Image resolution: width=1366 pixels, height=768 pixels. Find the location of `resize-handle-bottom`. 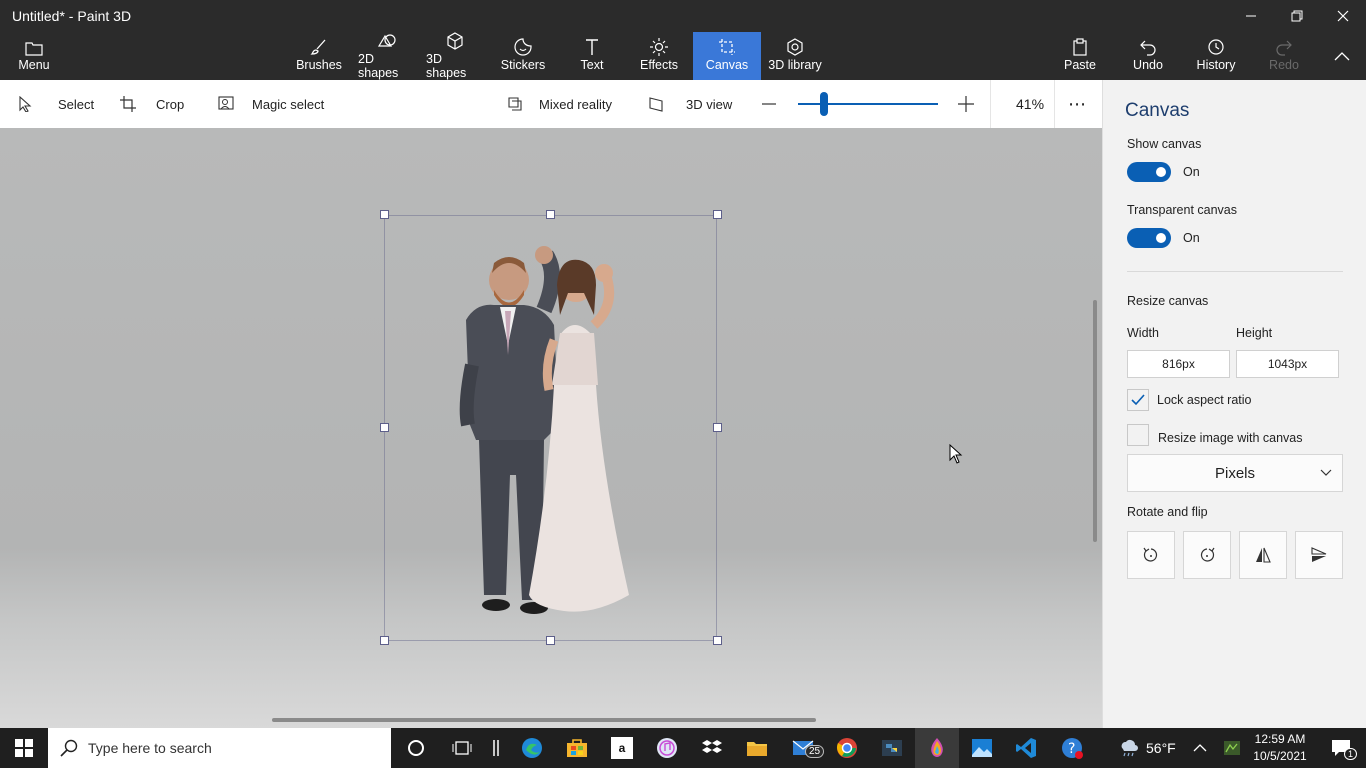

resize-handle-bottom is located at coordinates (550, 640).